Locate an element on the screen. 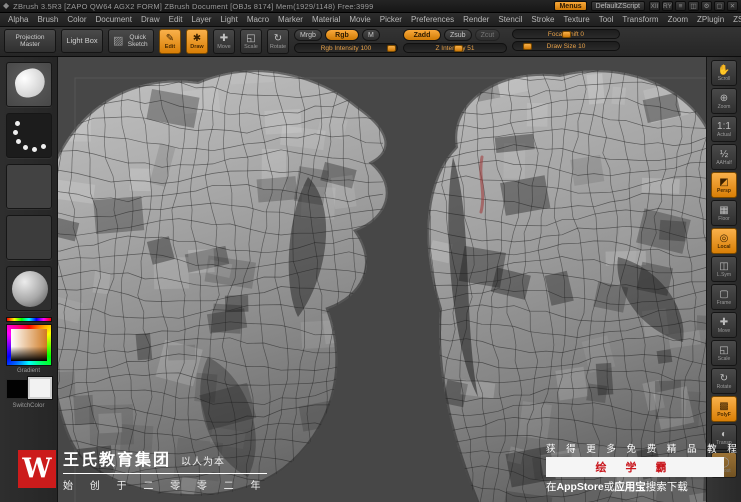  lsym-icon: ◫ is located at coordinates (724, 266).